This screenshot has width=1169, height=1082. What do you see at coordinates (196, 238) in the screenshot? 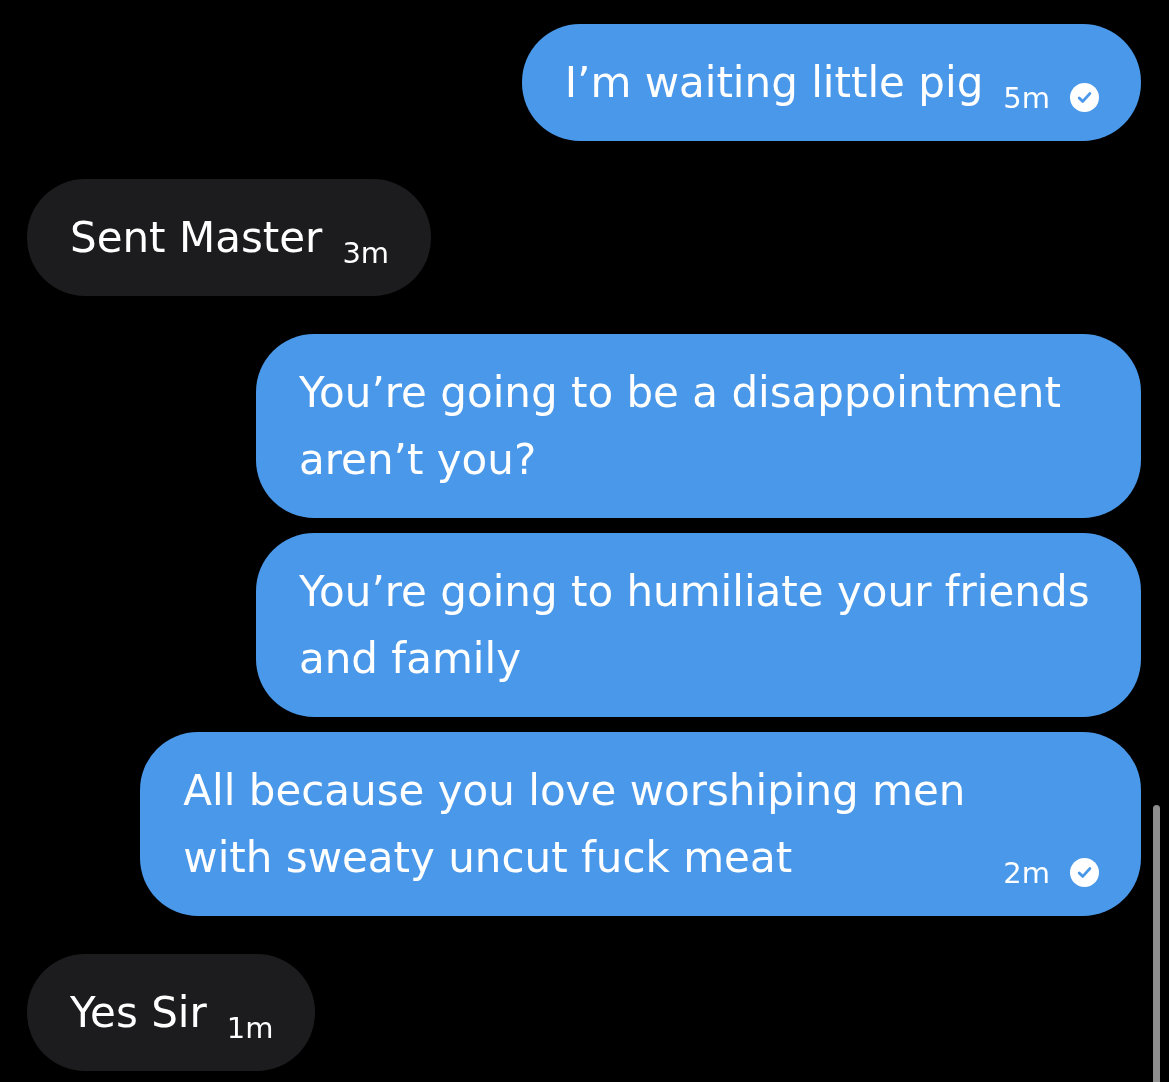
I see `message-text: Sent Master` at bounding box center [196, 238].